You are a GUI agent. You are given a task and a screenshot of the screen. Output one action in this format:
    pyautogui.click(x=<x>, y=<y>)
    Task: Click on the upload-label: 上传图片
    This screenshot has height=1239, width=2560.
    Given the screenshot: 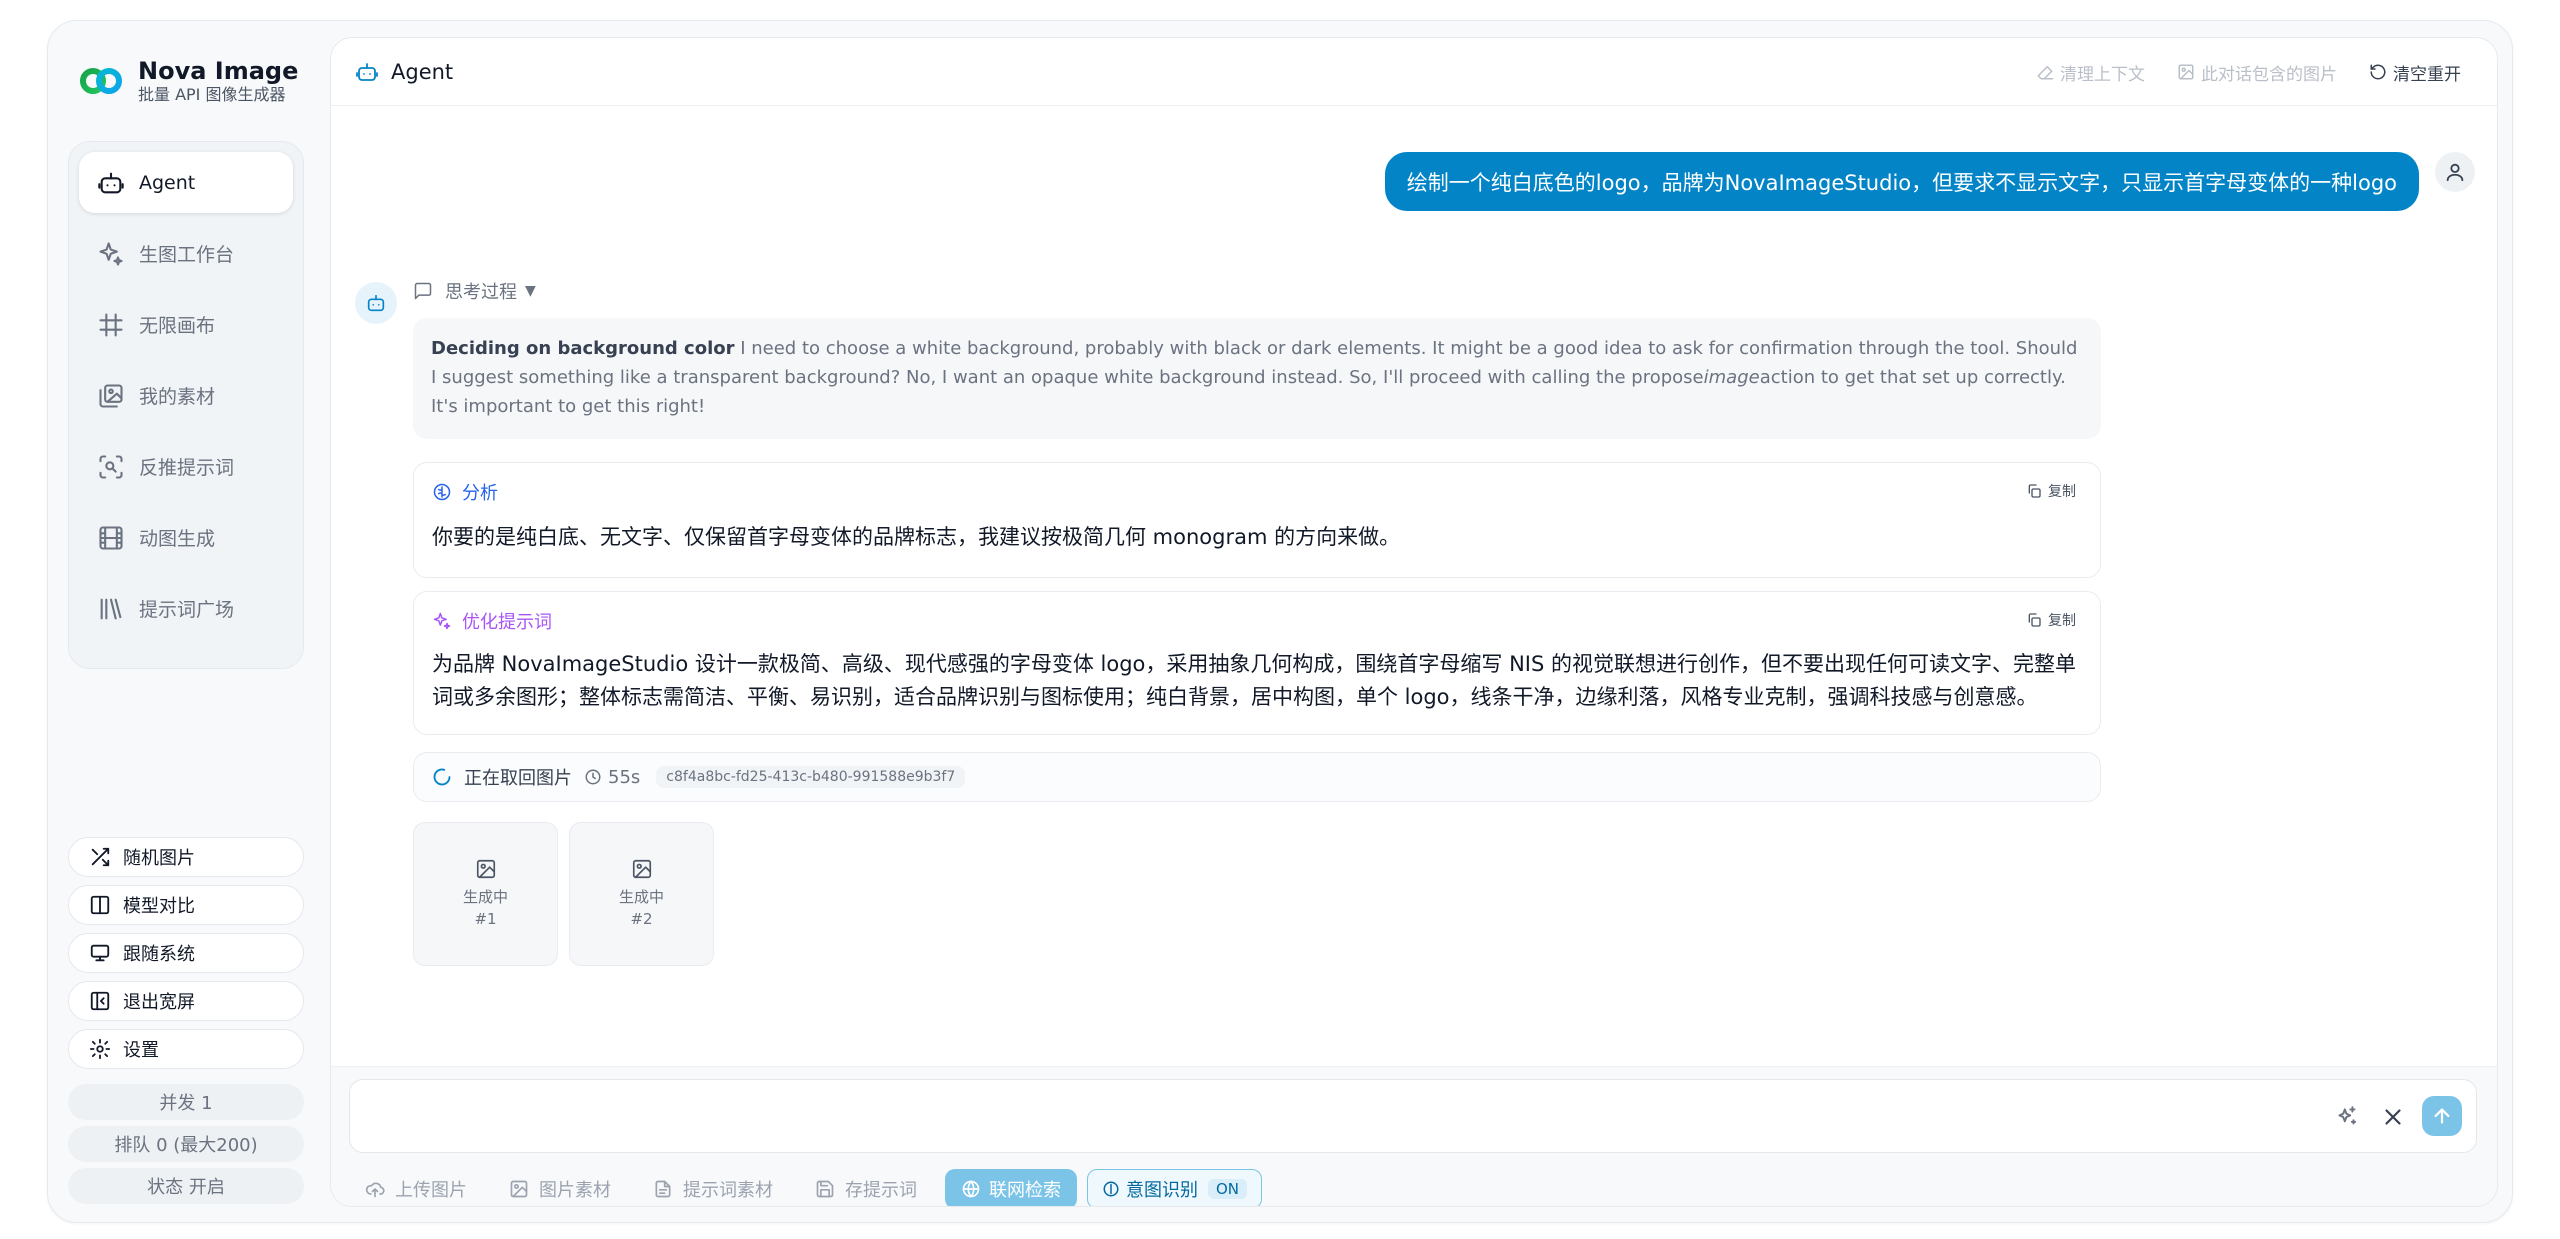 What is the action you would take?
    pyautogui.click(x=431, y=1190)
    